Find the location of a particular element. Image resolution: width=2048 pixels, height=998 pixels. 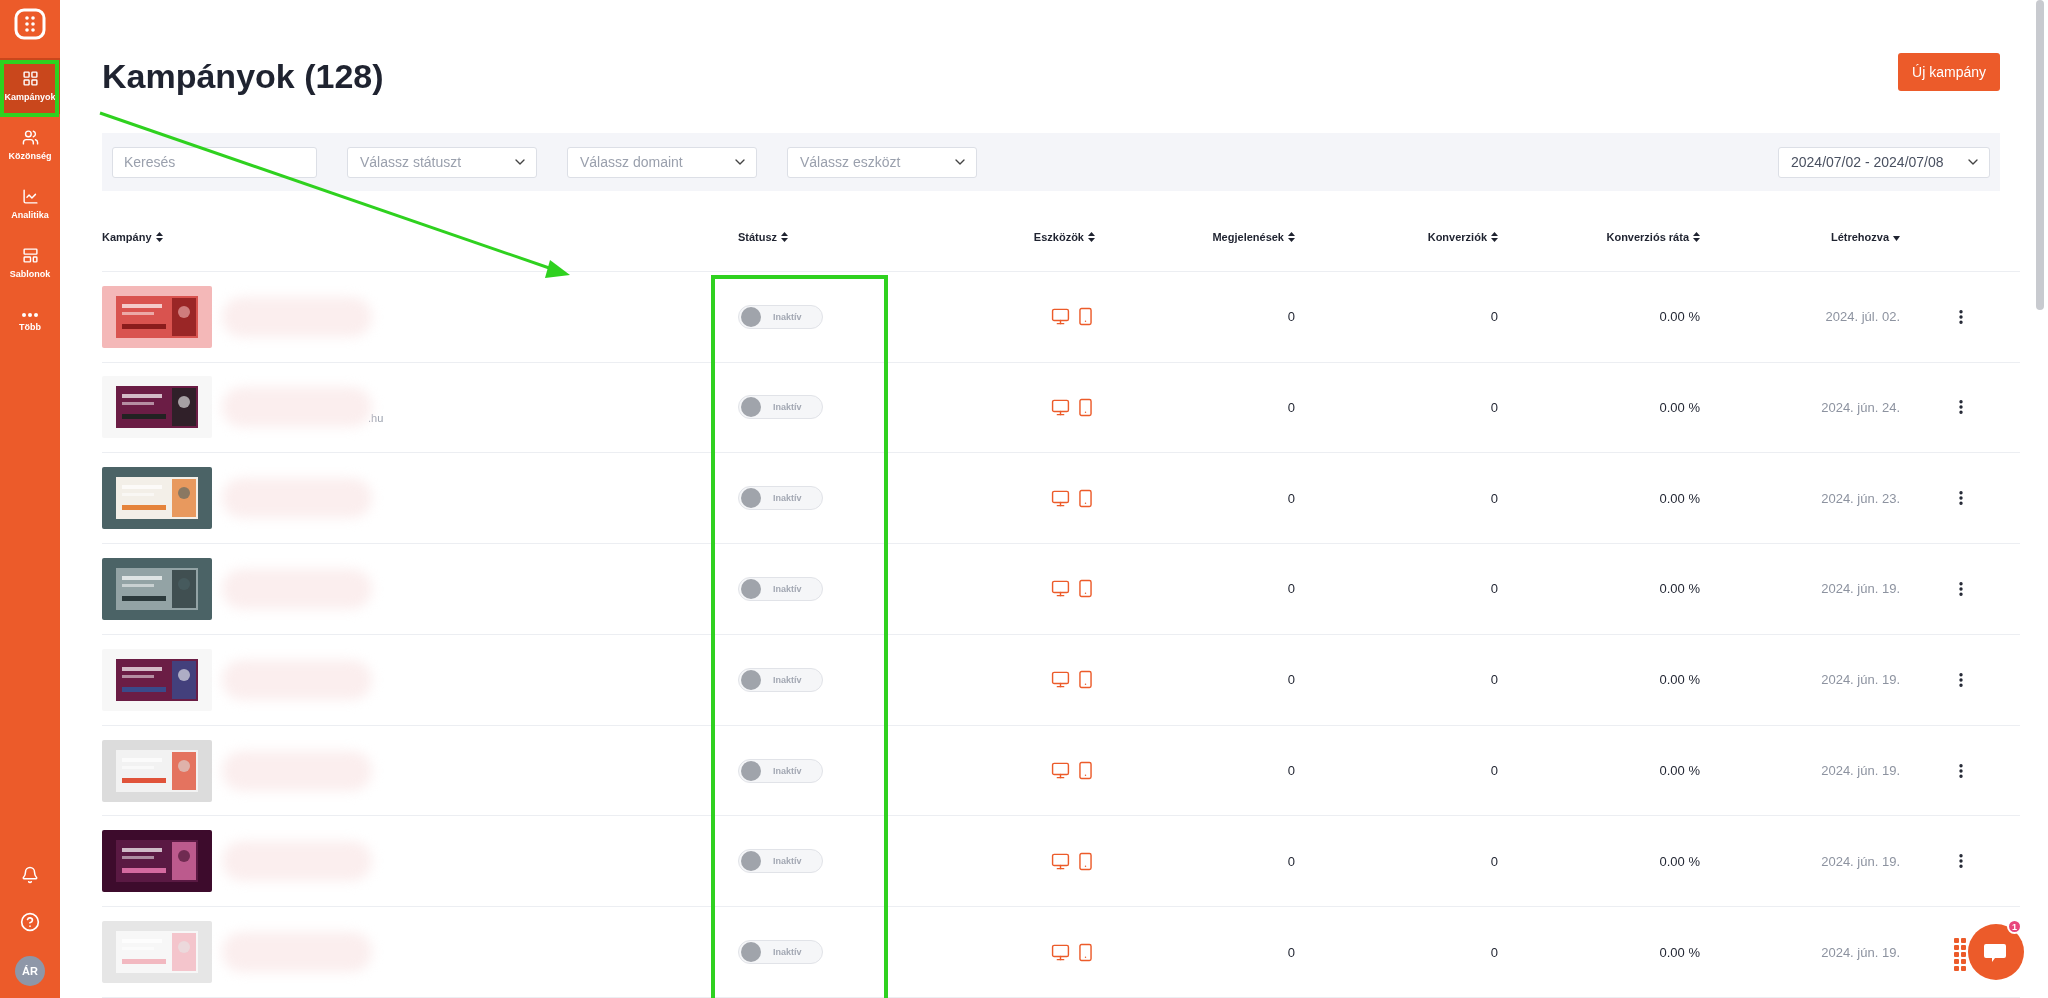

filter-select: Válassz státuszt is located at coordinates (442, 162).